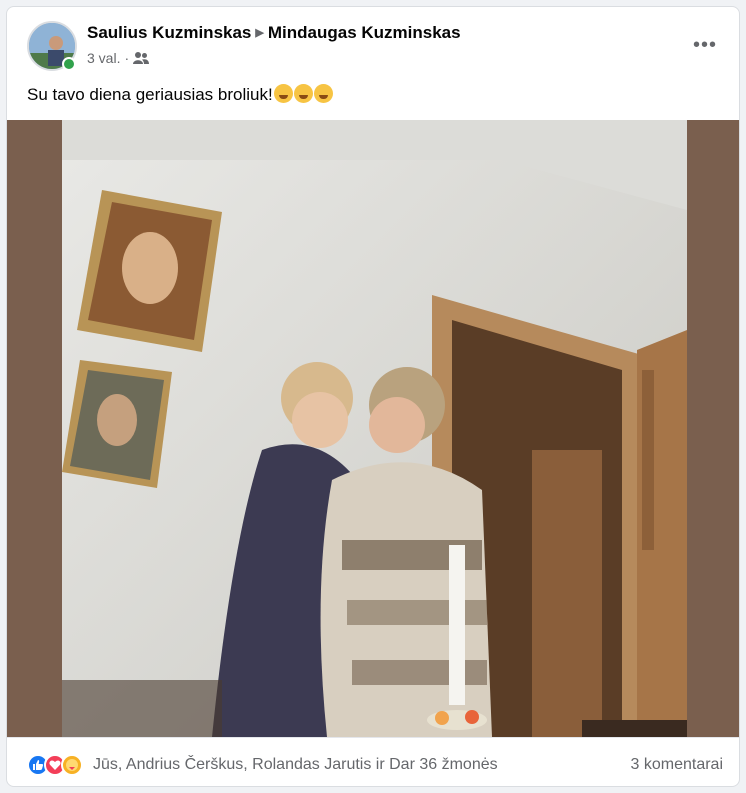  Describe the element at coordinates (150, 94) in the screenshot. I see `post-message-text: Su tavo diena geriausias broliuk!` at that location.